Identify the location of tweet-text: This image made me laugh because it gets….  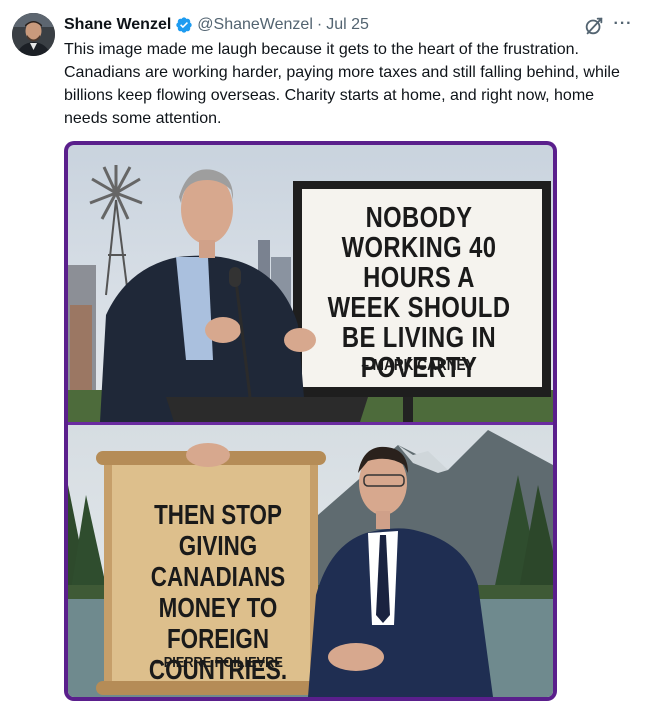
(342, 84).